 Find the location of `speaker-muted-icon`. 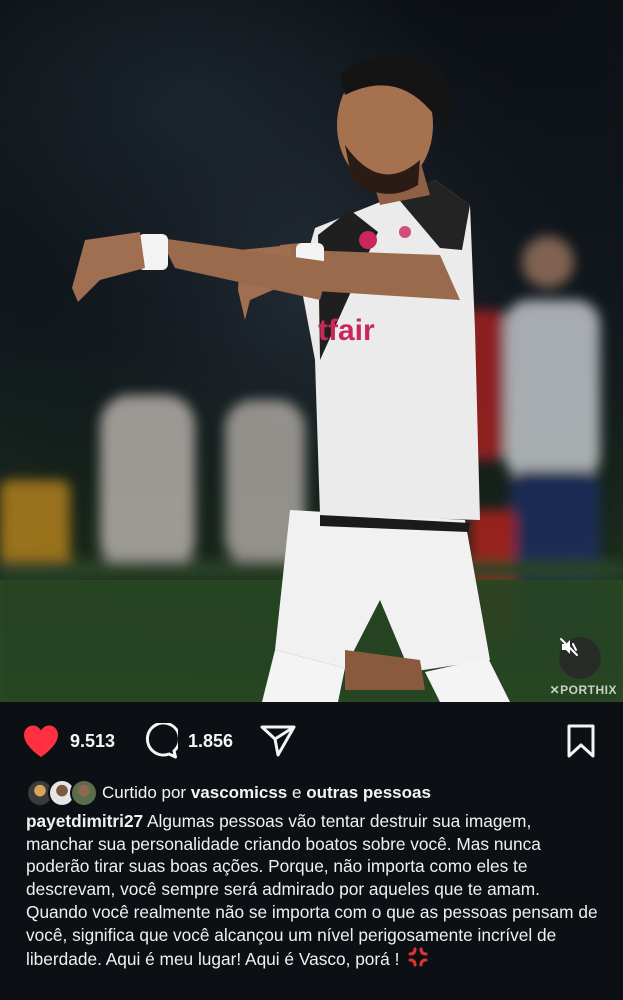

speaker-muted-icon is located at coordinates (569, 647).